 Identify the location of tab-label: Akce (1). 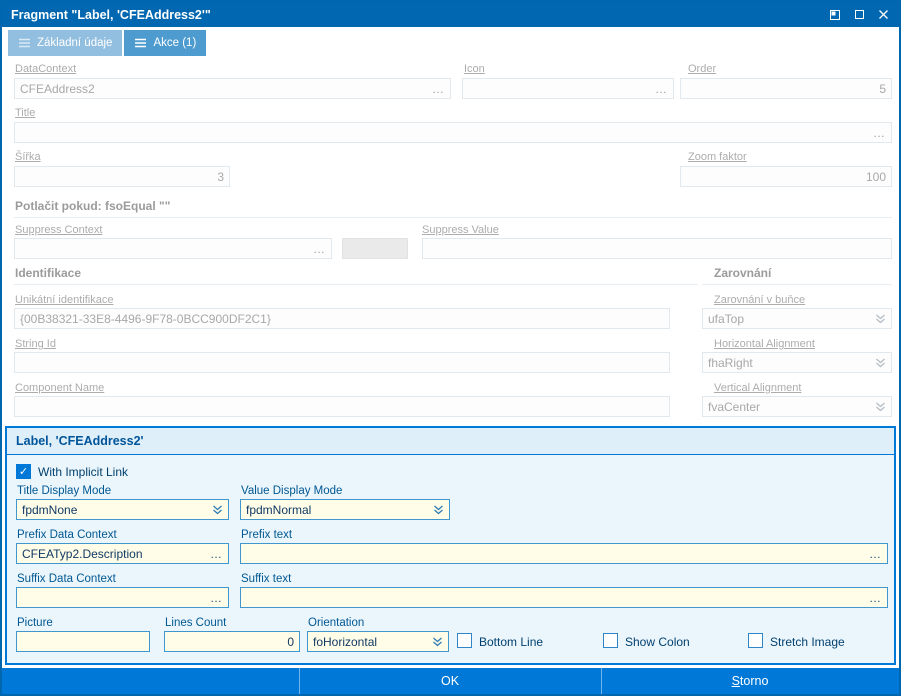
(175, 43).